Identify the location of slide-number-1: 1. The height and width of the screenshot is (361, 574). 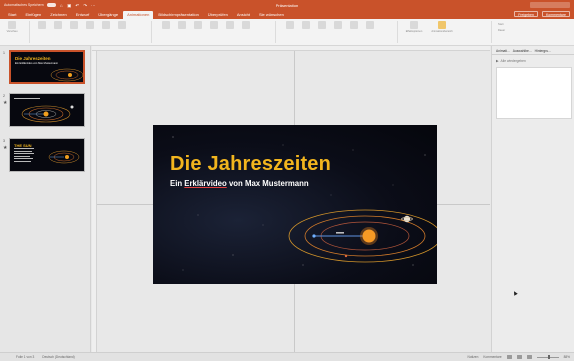
(4, 53).